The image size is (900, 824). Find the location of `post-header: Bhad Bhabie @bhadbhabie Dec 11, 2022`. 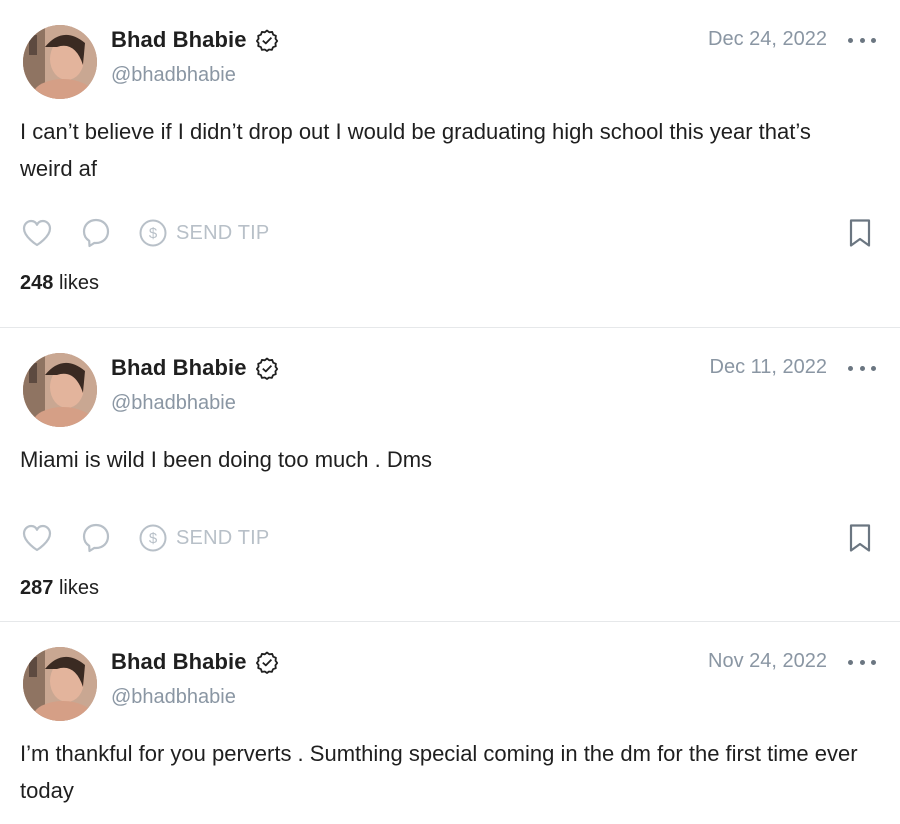

post-header: Bhad Bhabie @bhadbhabie Dec 11, 2022 is located at coordinates (460, 389).